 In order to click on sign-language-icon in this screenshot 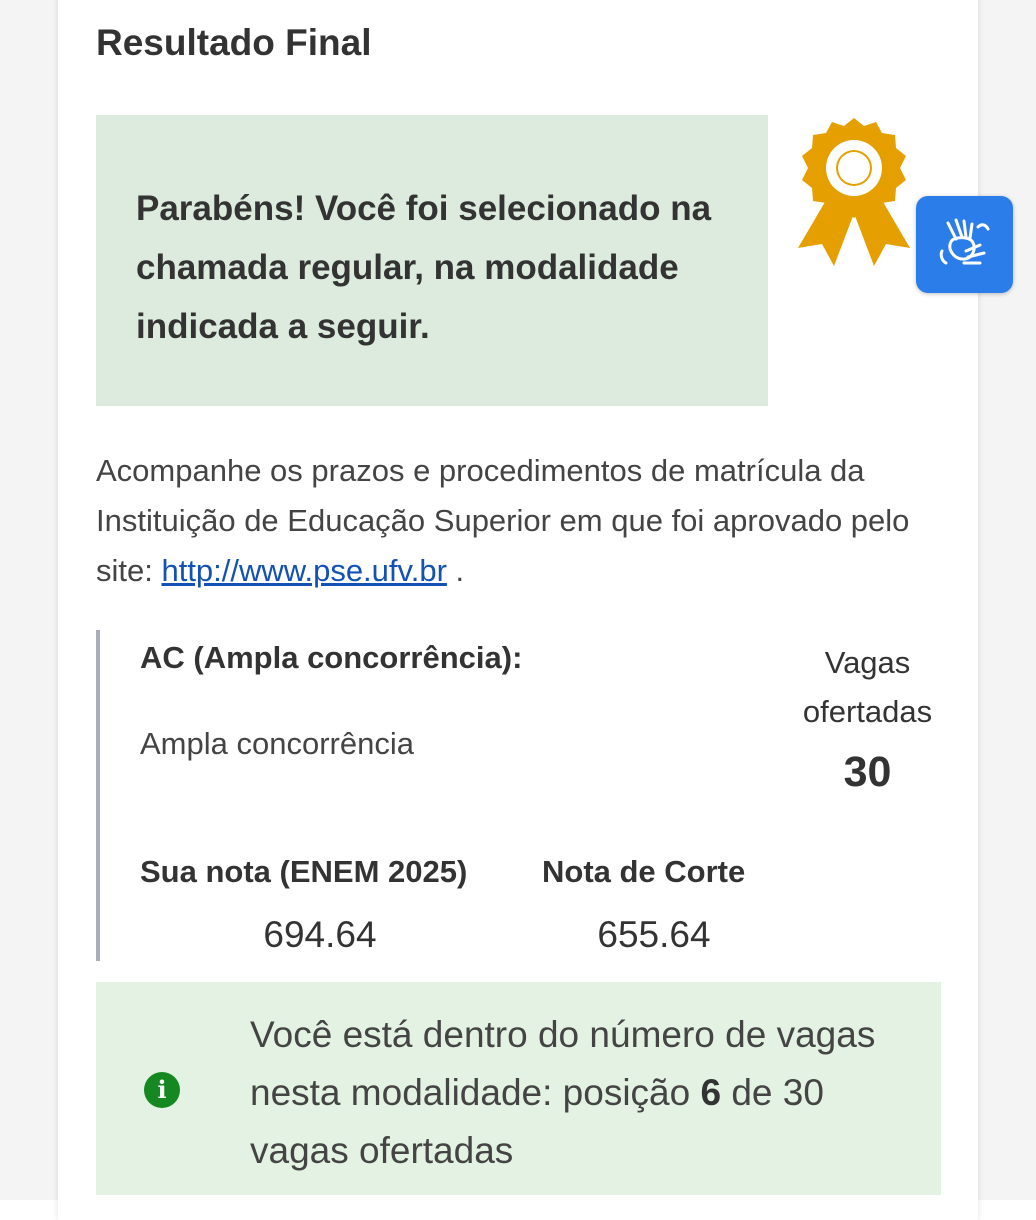, I will do `click(965, 244)`.